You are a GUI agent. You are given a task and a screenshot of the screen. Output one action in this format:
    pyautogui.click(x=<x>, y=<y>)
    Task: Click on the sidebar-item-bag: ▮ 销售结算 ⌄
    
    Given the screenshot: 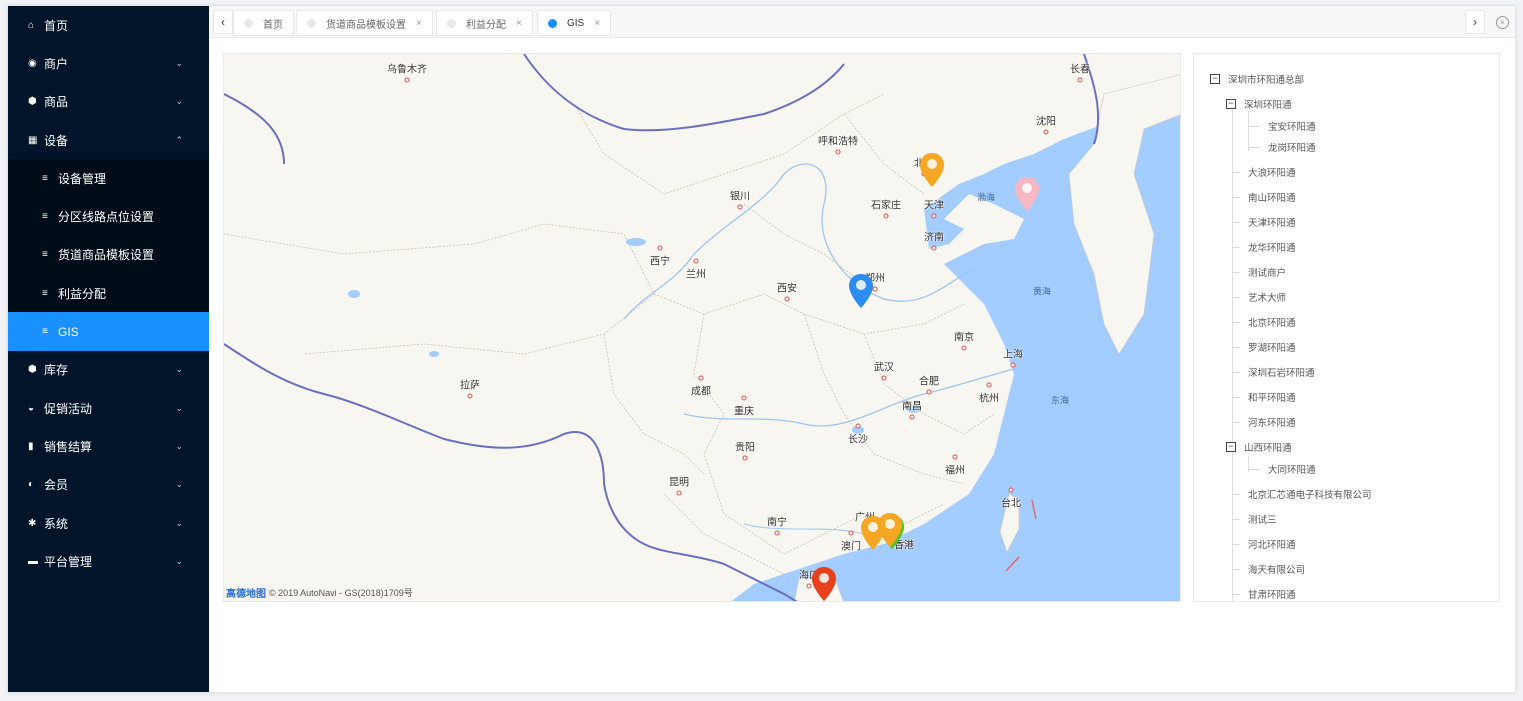 What is the action you would take?
    pyautogui.click(x=108, y=446)
    